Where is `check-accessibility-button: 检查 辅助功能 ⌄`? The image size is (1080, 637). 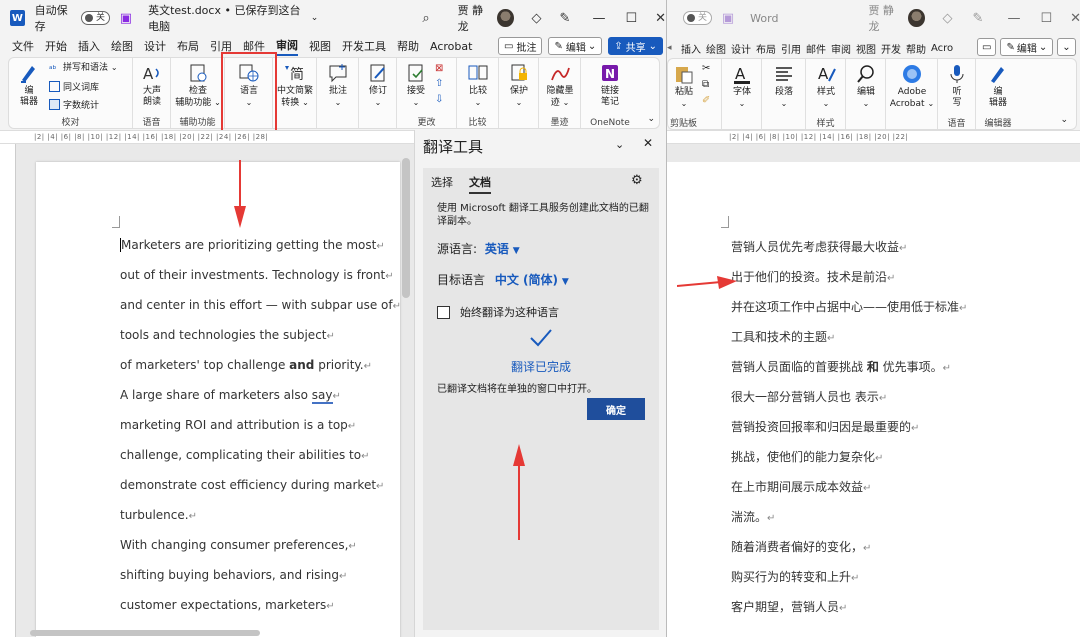 check-accessibility-button: 检查 辅助功能 ⌄ is located at coordinates (198, 85).